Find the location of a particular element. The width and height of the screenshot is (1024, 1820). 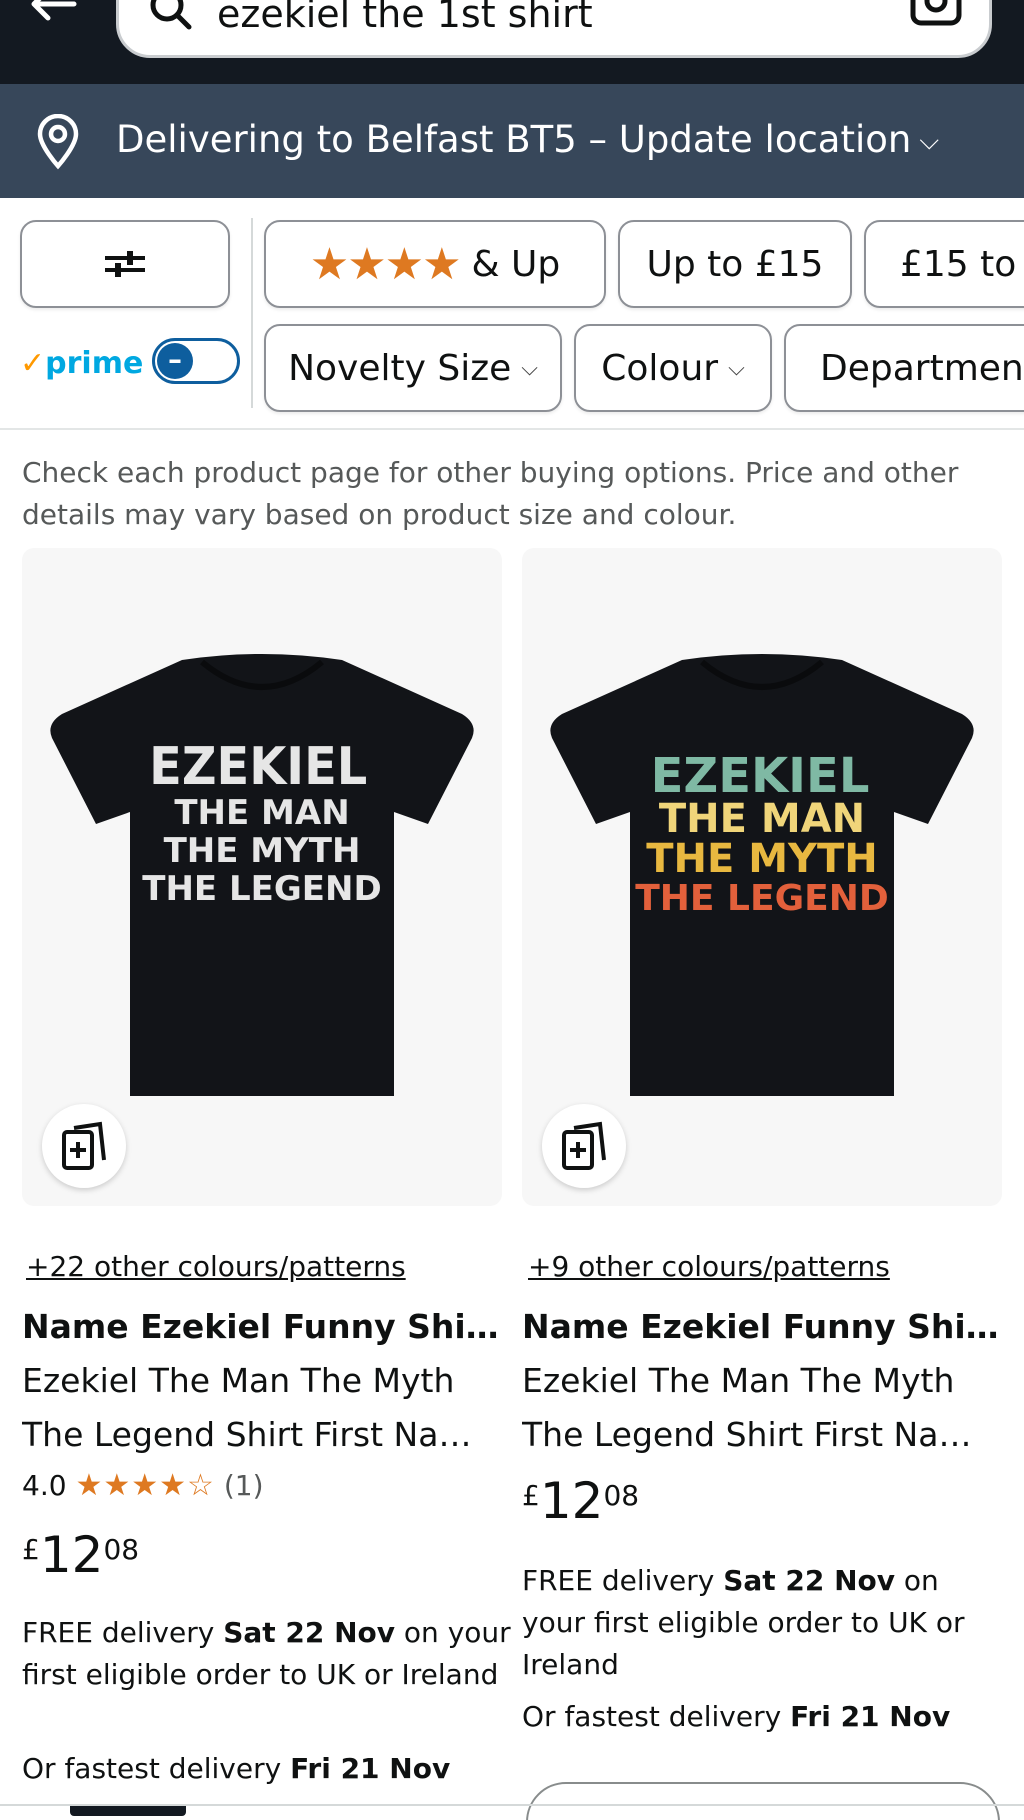

arrow-left-icon is located at coordinates (54, 17).